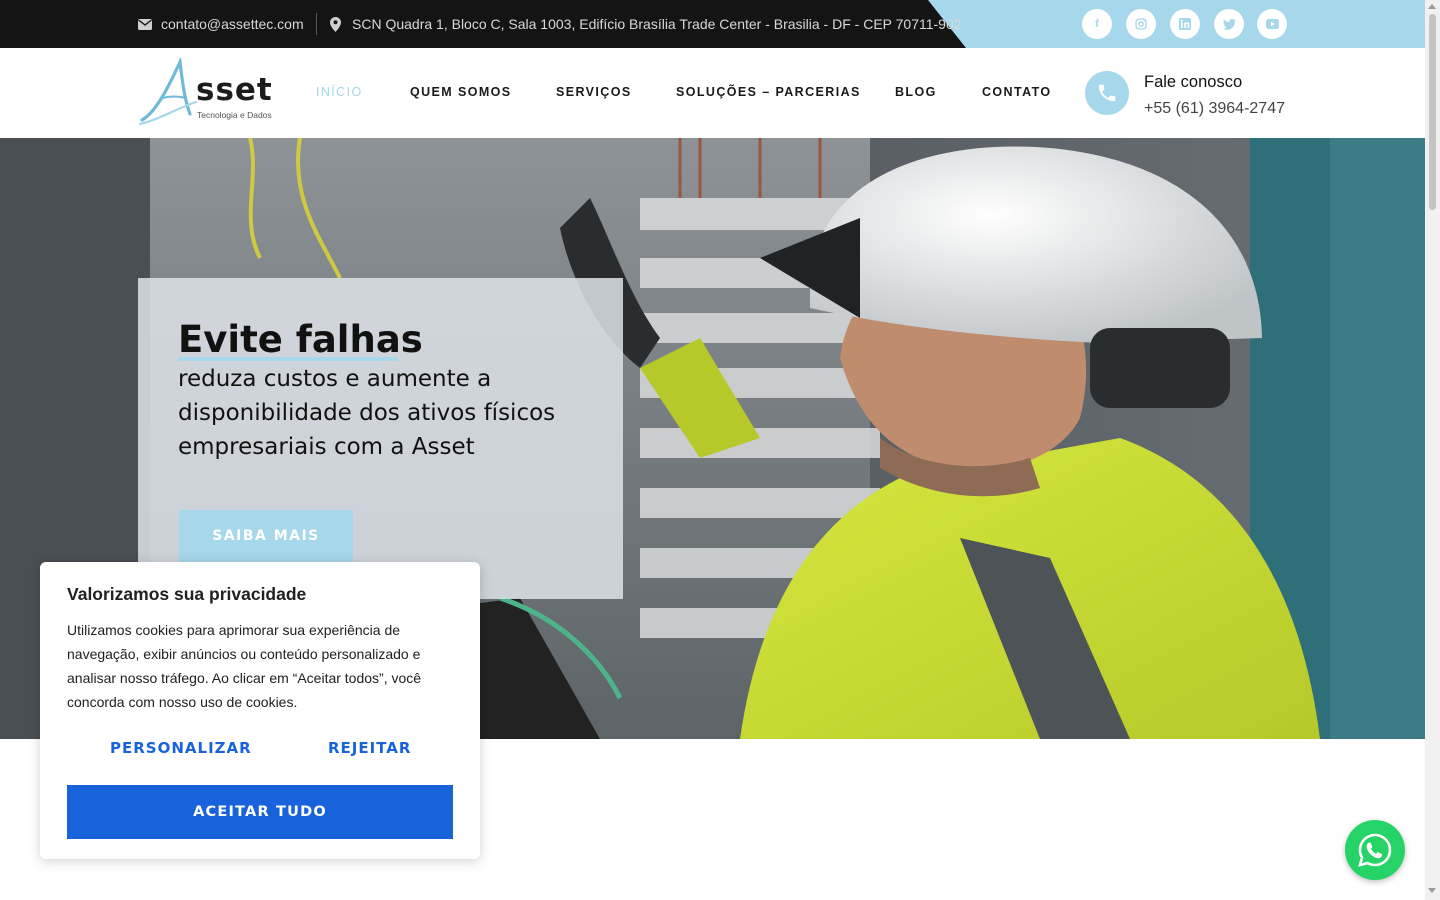 Image resolution: width=1440 pixels, height=900 pixels. What do you see at coordinates (260, 812) in the screenshot?
I see `cookie-accept-all-button: ACEITAR TUDO` at bounding box center [260, 812].